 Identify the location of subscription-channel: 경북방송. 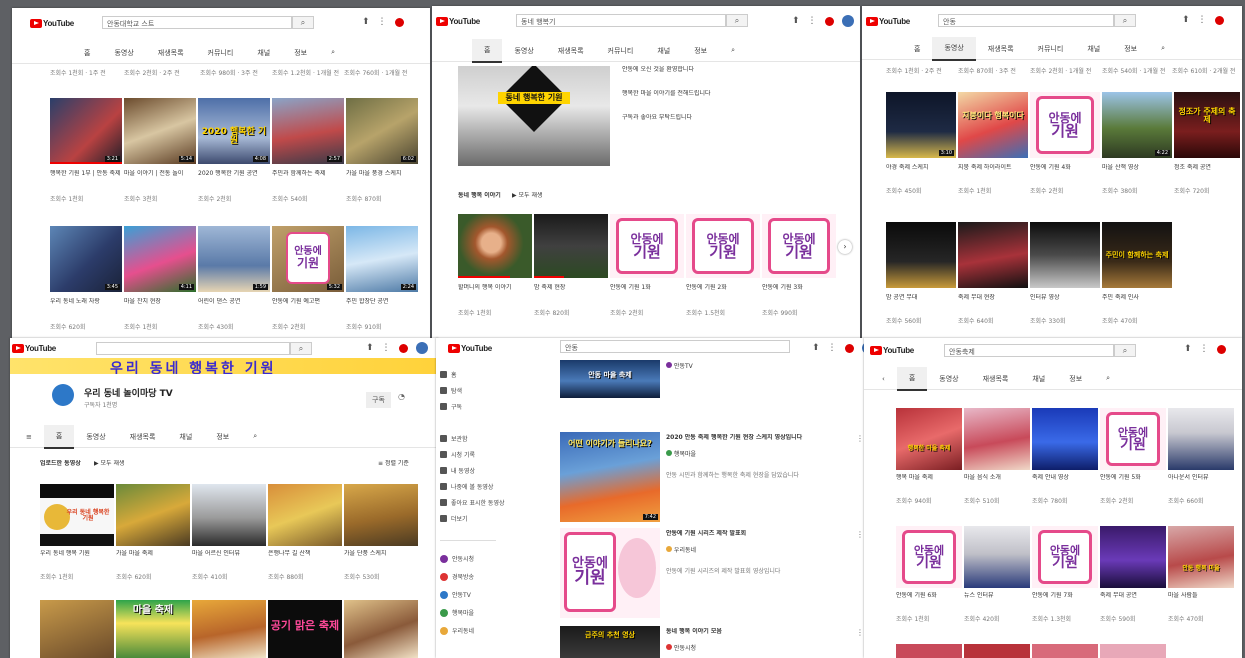
(457, 576).